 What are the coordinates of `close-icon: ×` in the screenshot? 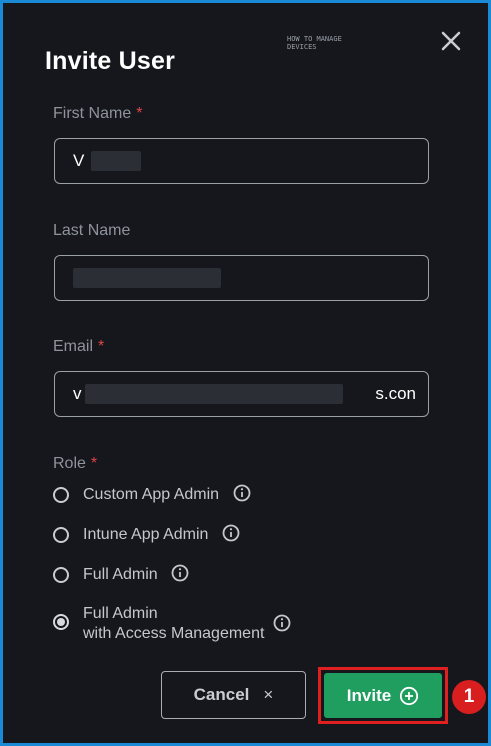 It's located at (268, 694).